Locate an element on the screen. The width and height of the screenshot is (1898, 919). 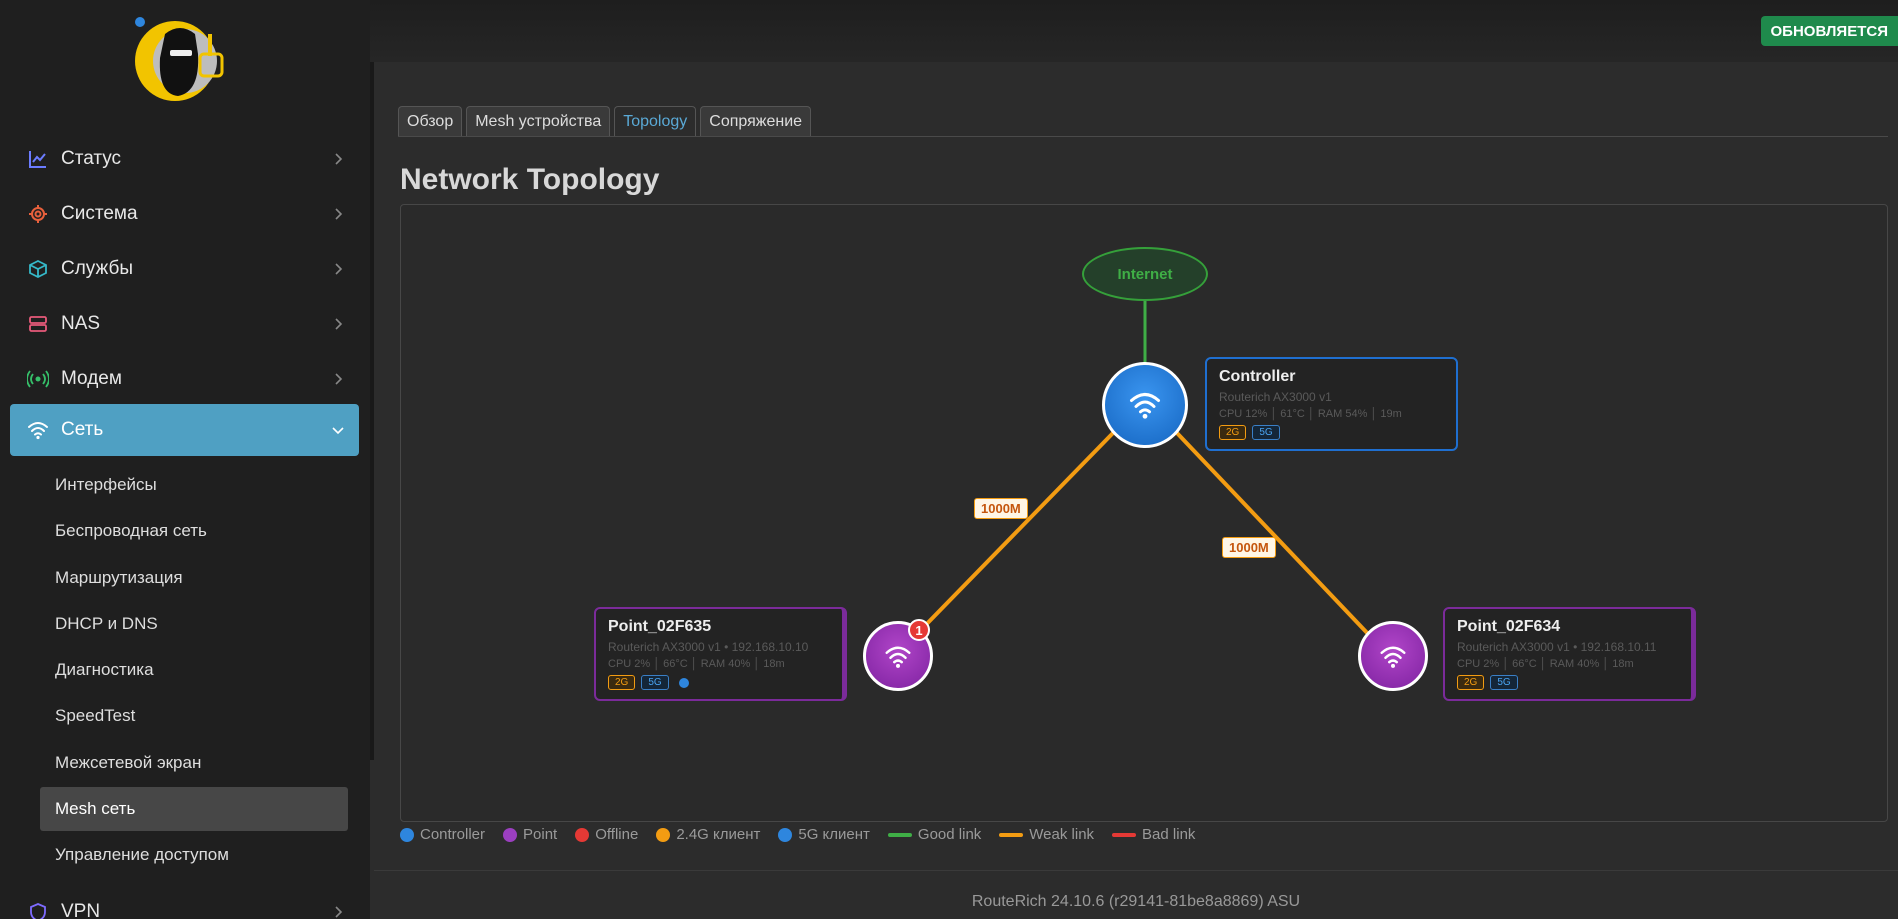
point-node is located at coordinates (1393, 656).